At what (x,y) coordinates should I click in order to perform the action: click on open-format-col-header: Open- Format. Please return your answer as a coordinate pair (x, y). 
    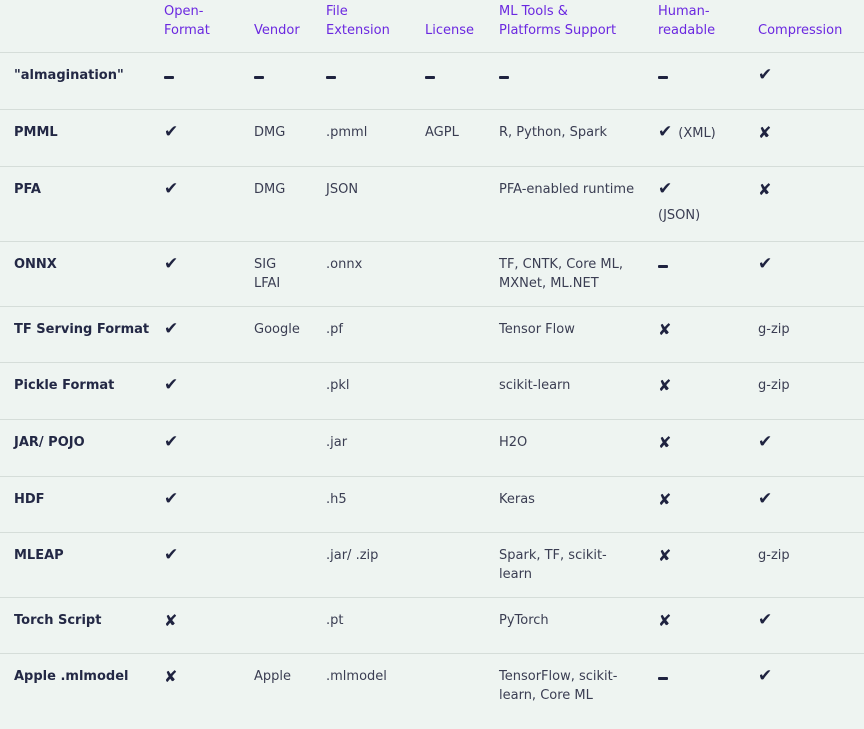
    Looking at the image, I should click on (187, 20).